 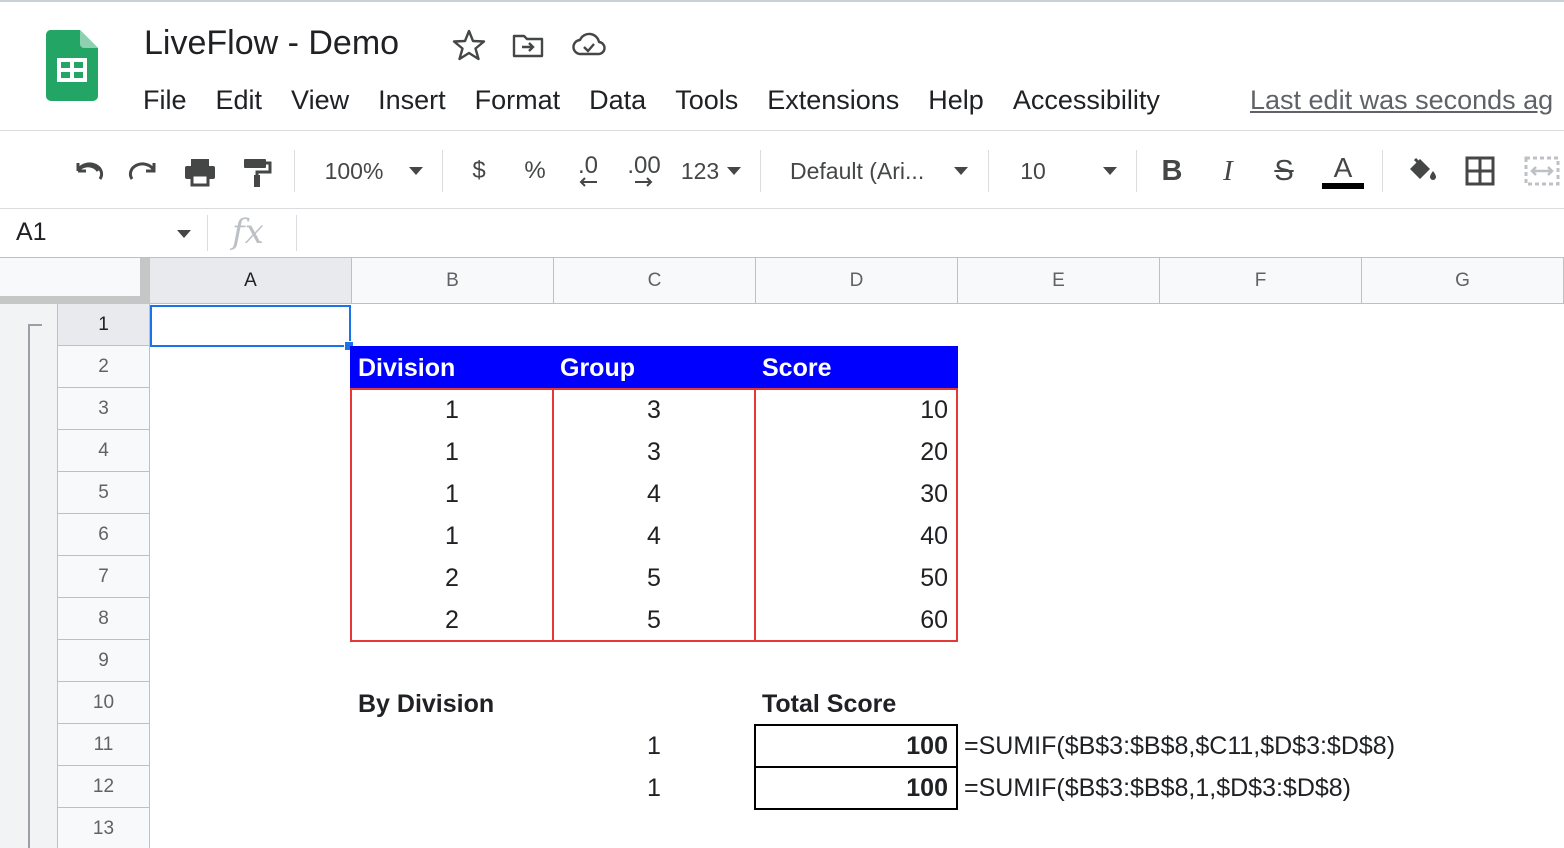 I want to click on formula-note: =SUMIF($B$3:$B$8,$C11,$D$3:$D$8), so click(x=1224, y=746).